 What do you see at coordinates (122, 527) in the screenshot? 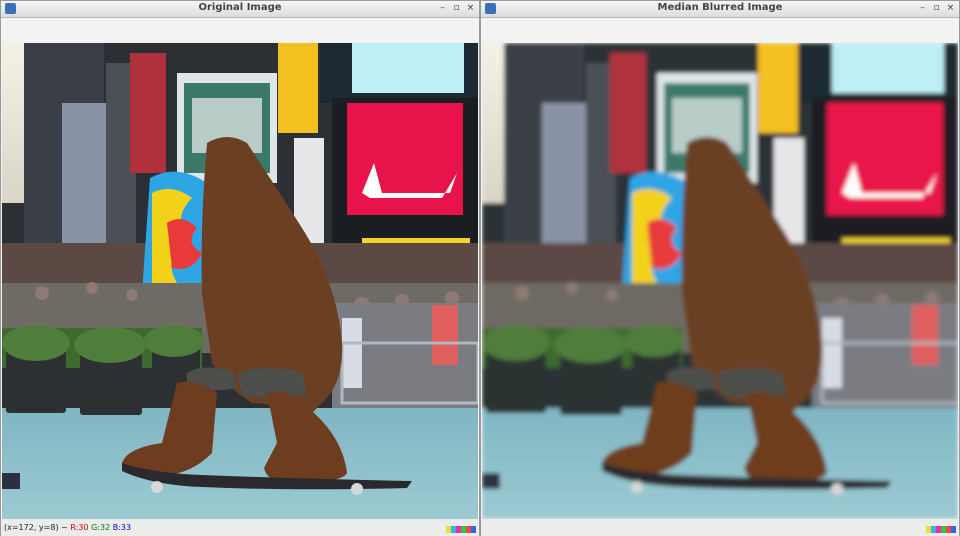
I see `blue-value: B:33` at bounding box center [122, 527].